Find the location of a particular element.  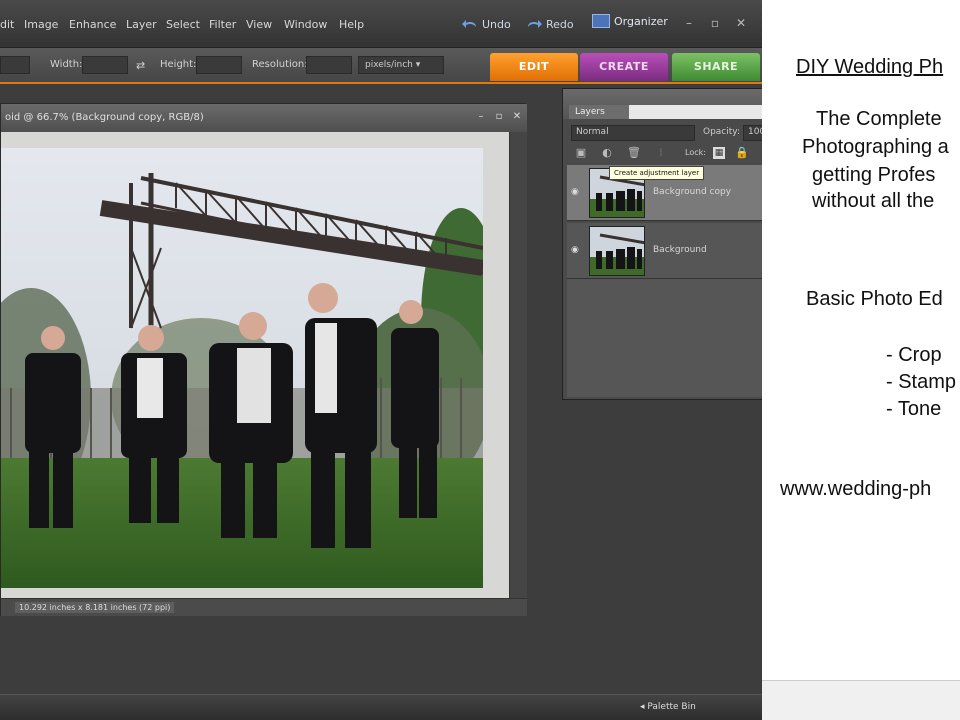

tool-preset-field is located at coordinates (15, 65).